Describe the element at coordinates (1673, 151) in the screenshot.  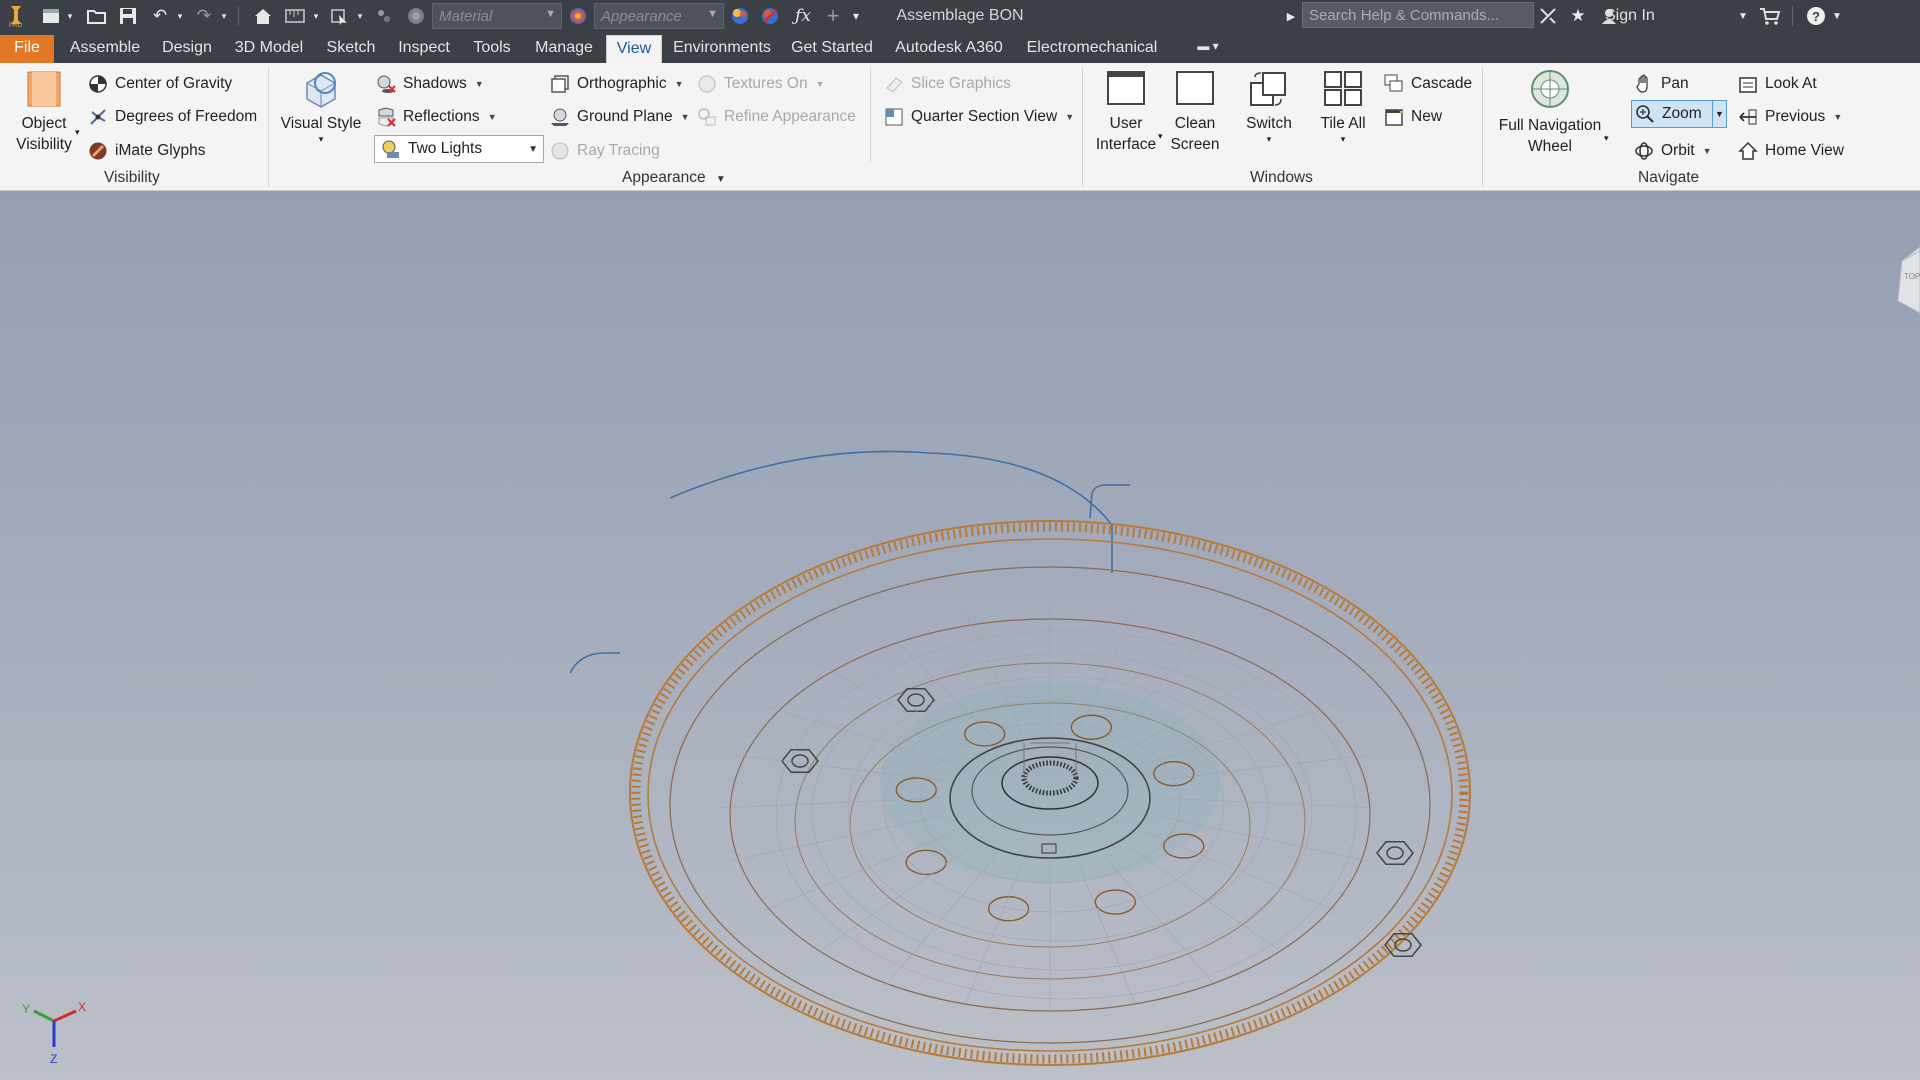
I see `orbit-button: Orbit ▼` at that location.